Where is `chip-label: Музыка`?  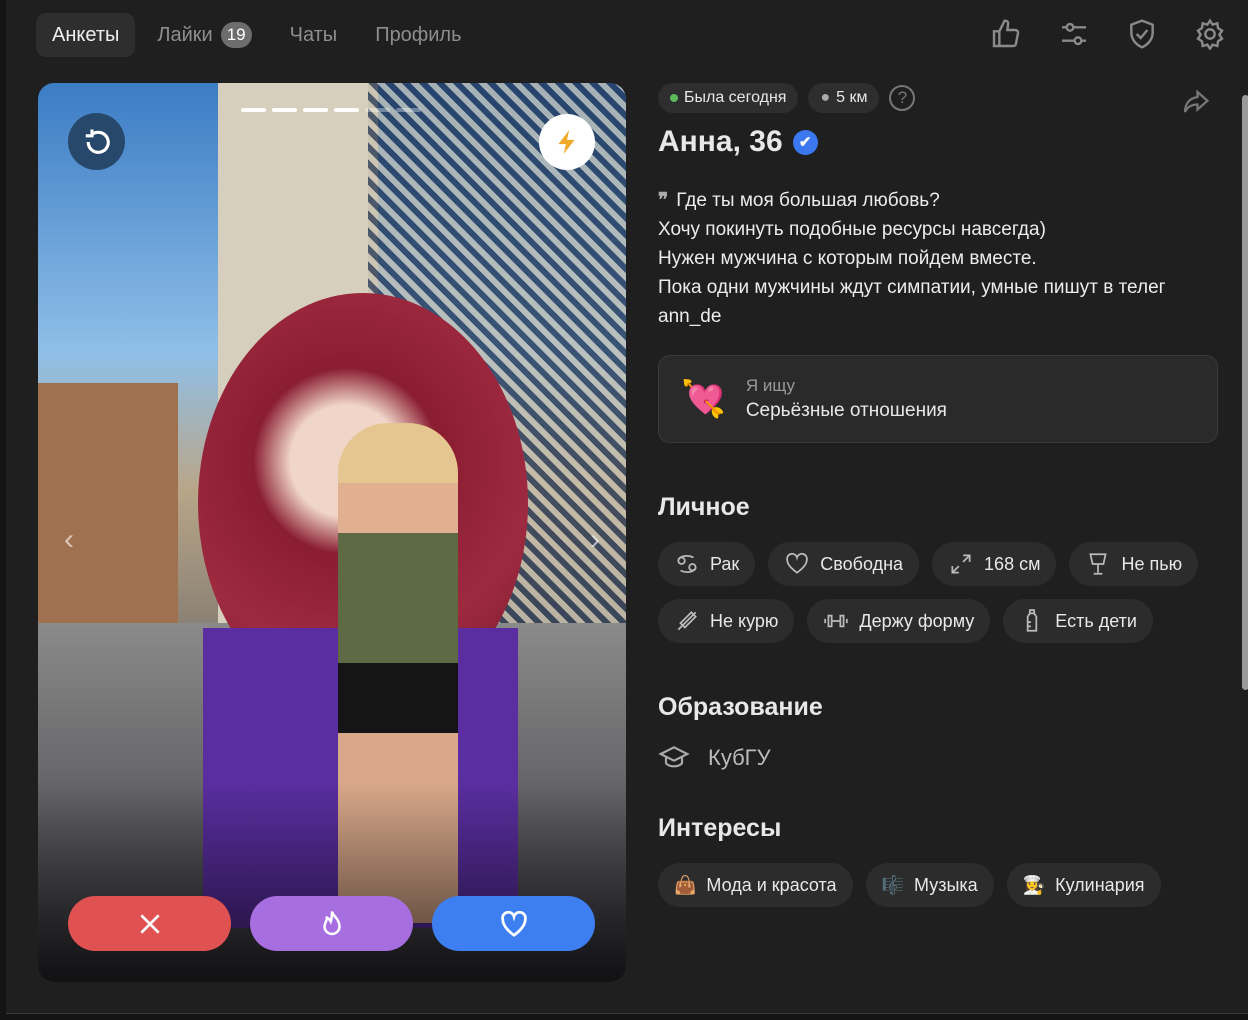
chip-label: Музыка is located at coordinates (946, 884).